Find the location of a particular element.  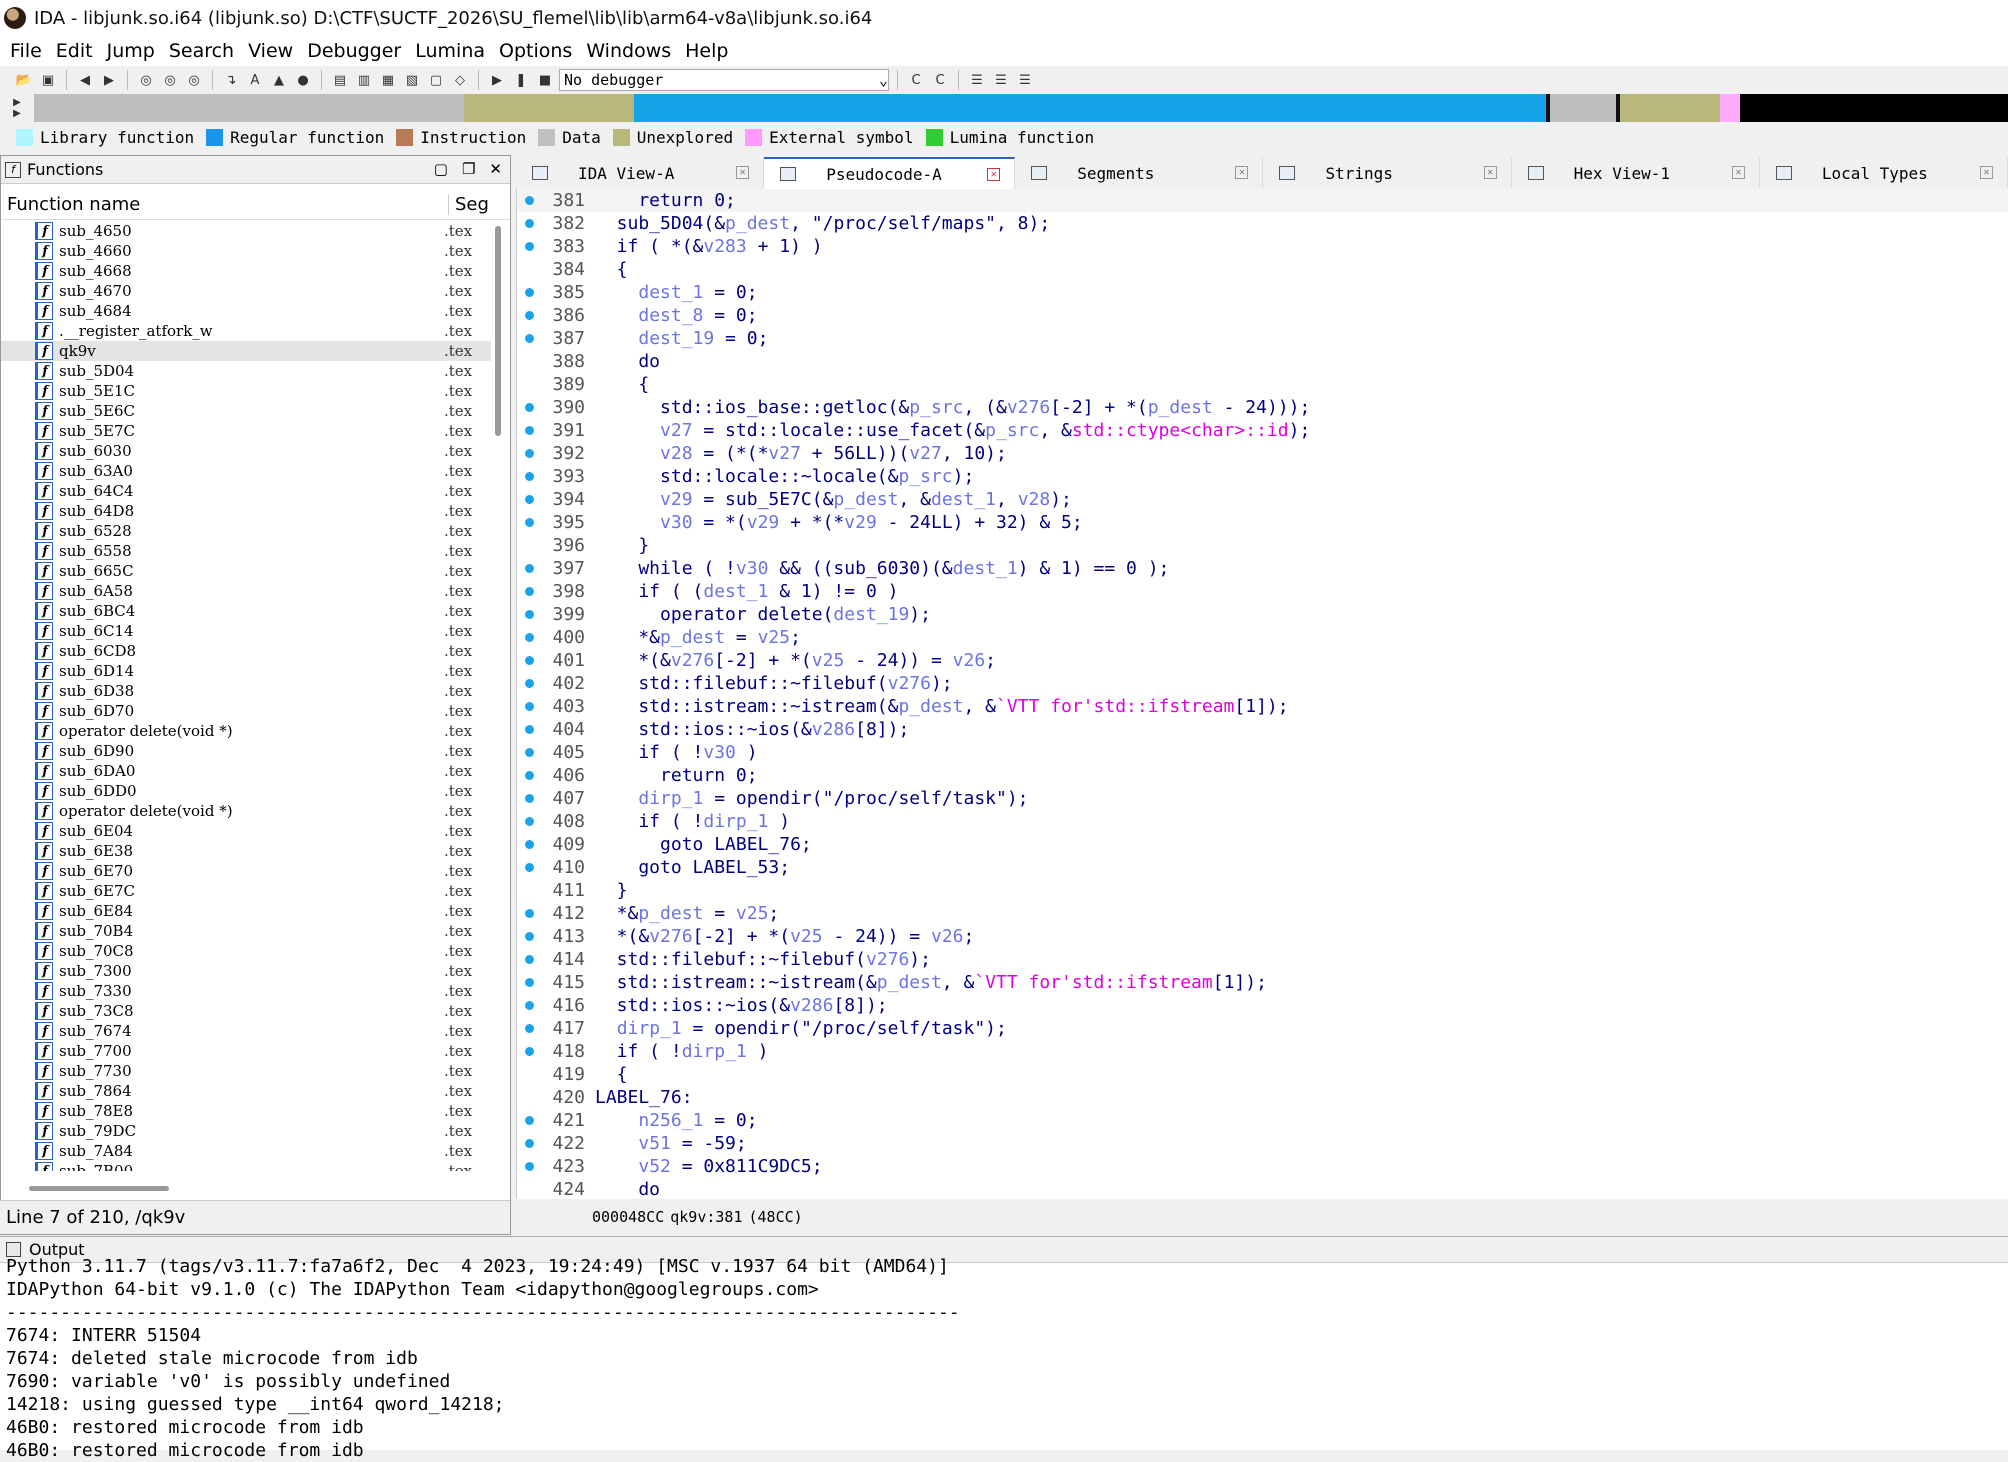

menu-windows: Windows is located at coordinates (631, 51).